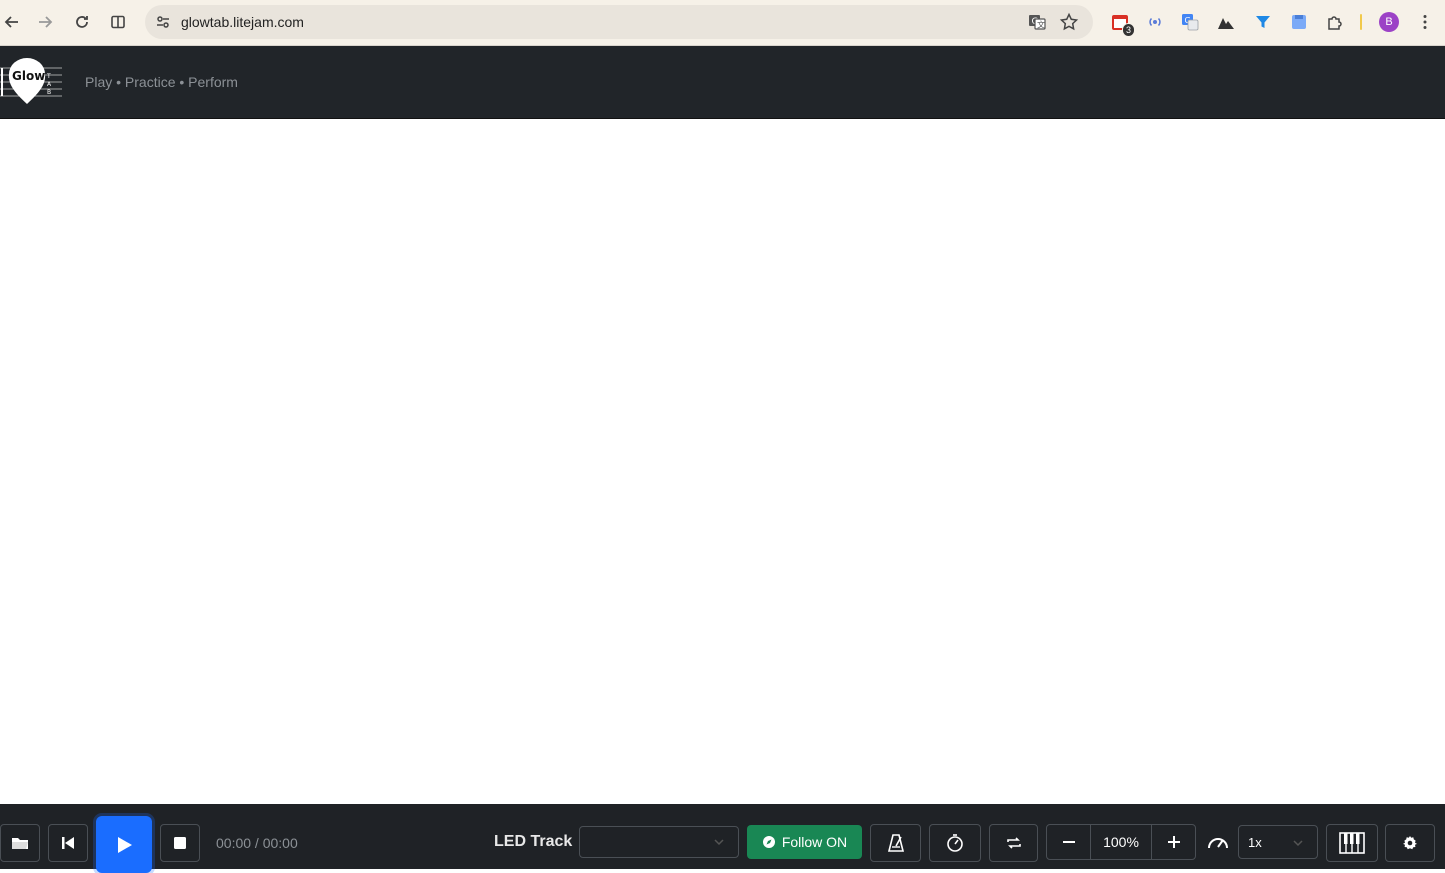 Image resolution: width=1445 pixels, height=873 pixels. What do you see at coordinates (1218, 844) in the screenshot?
I see `speedometer-icon` at bounding box center [1218, 844].